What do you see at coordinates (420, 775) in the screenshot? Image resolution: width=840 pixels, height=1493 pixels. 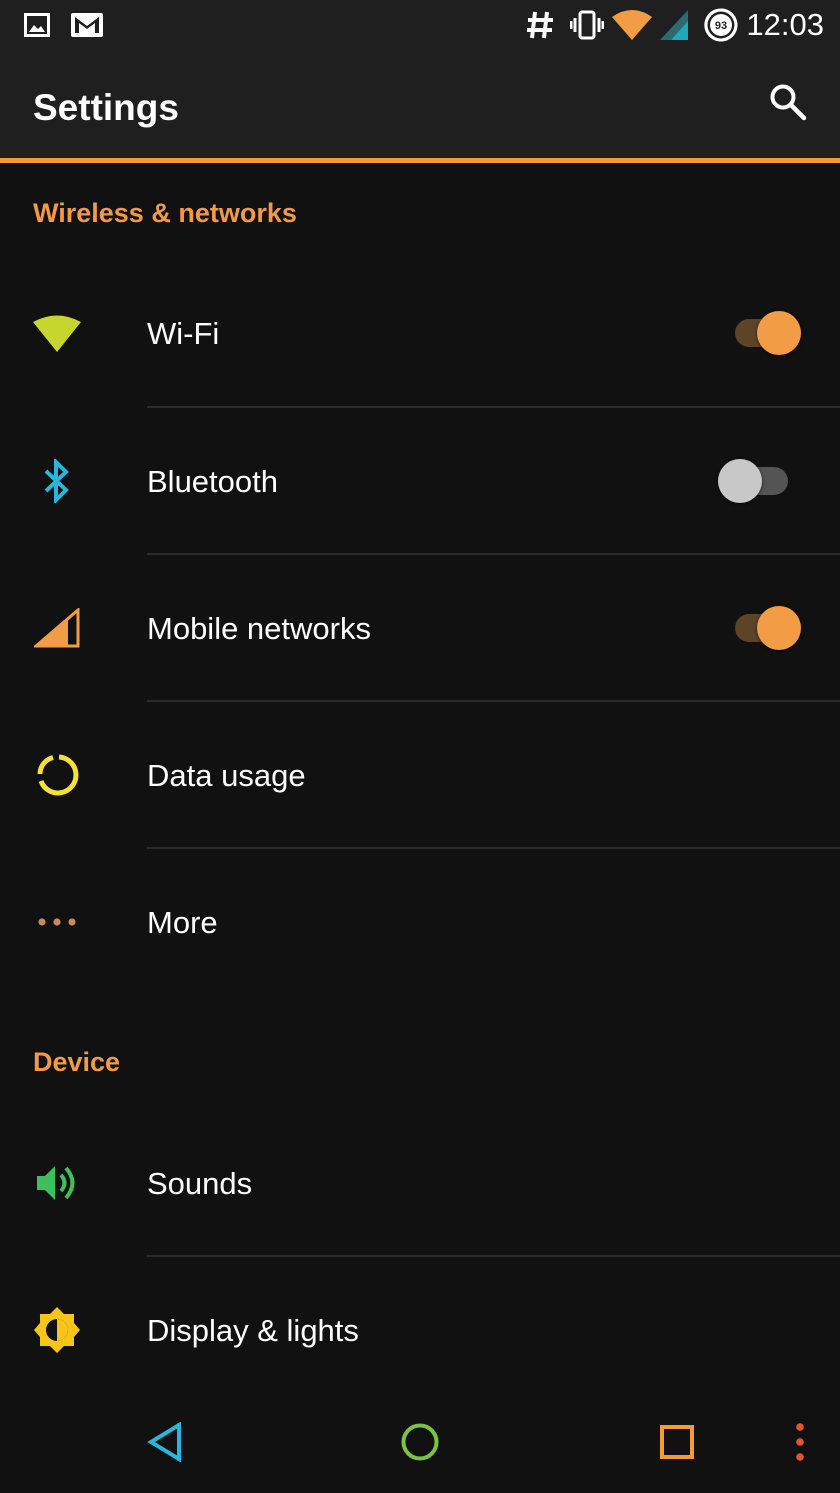 I see `settings-item-data-usage: Data usage` at bounding box center [420, 775].